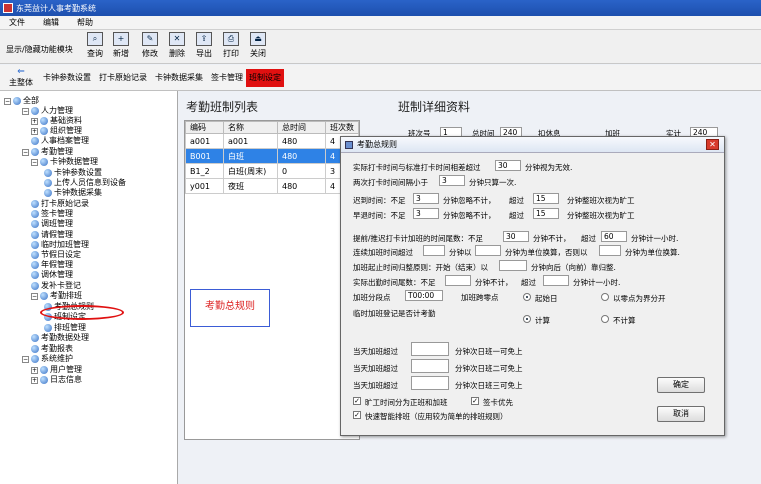 This screenshot has width=761, height=484. I want to click on tree-item: 打卡原始记录, so click(60, 204).